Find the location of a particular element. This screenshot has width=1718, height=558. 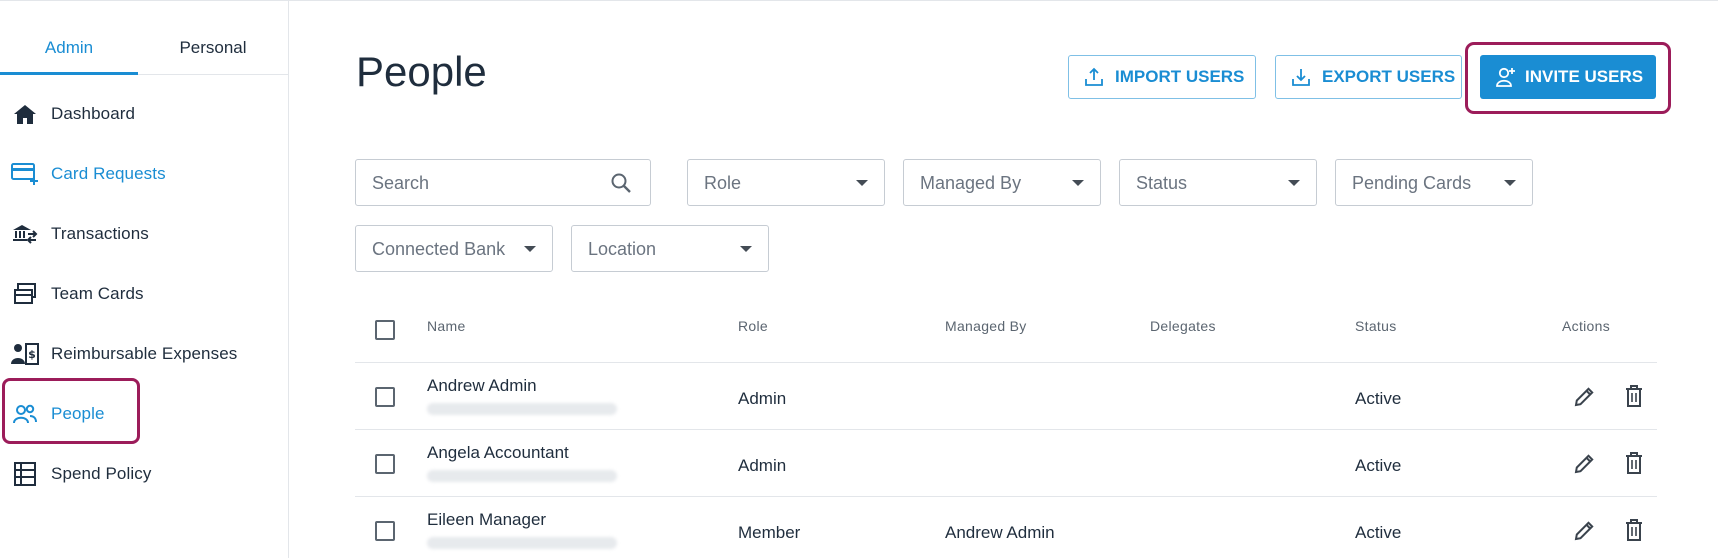

pending-cards-filter-dropdown: Pending Cards is located at coordinates (1434, 182).